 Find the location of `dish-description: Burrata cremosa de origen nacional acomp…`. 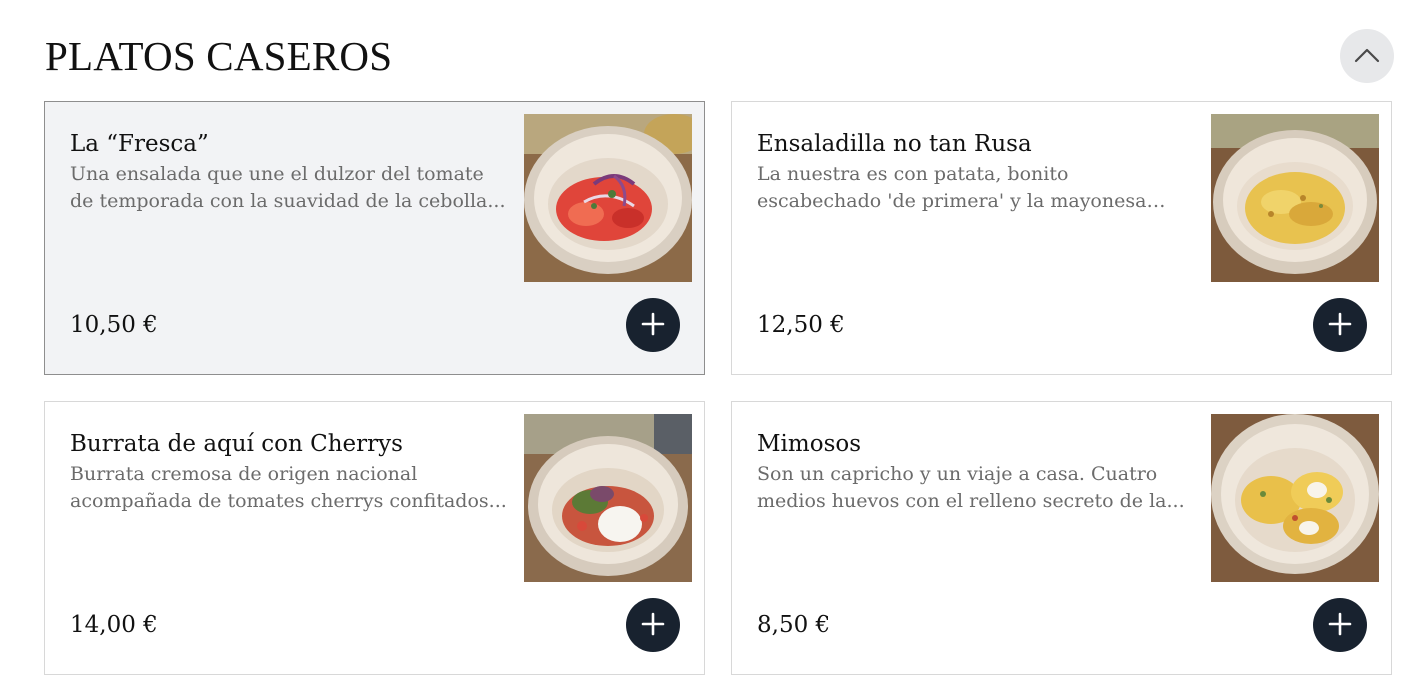

dish-description: Burrata cremosa de origen nacional acomp… is located at coordinates (288, 487).